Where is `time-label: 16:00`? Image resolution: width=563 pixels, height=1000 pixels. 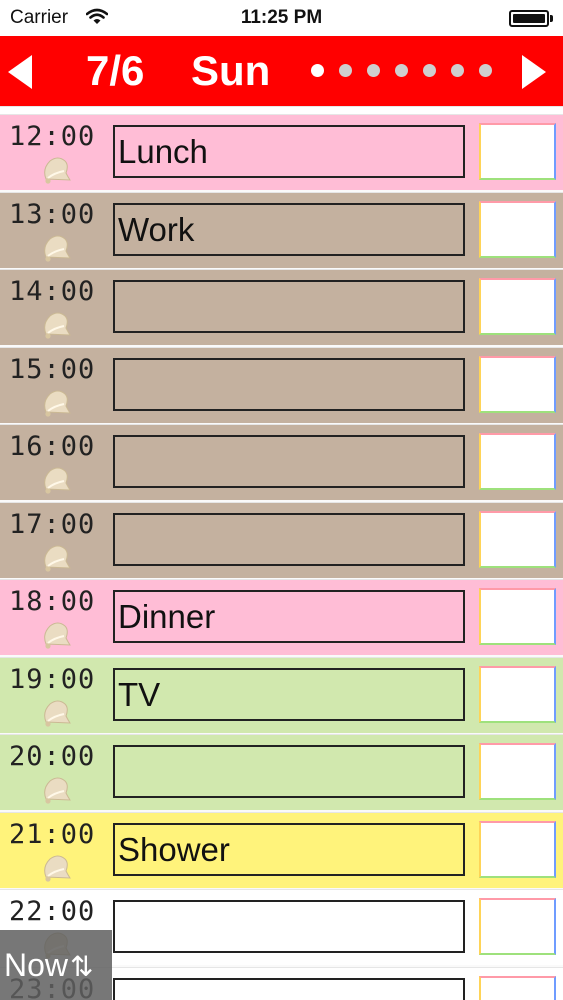 time-label: 16:00 is located at coordinates (52, 446).